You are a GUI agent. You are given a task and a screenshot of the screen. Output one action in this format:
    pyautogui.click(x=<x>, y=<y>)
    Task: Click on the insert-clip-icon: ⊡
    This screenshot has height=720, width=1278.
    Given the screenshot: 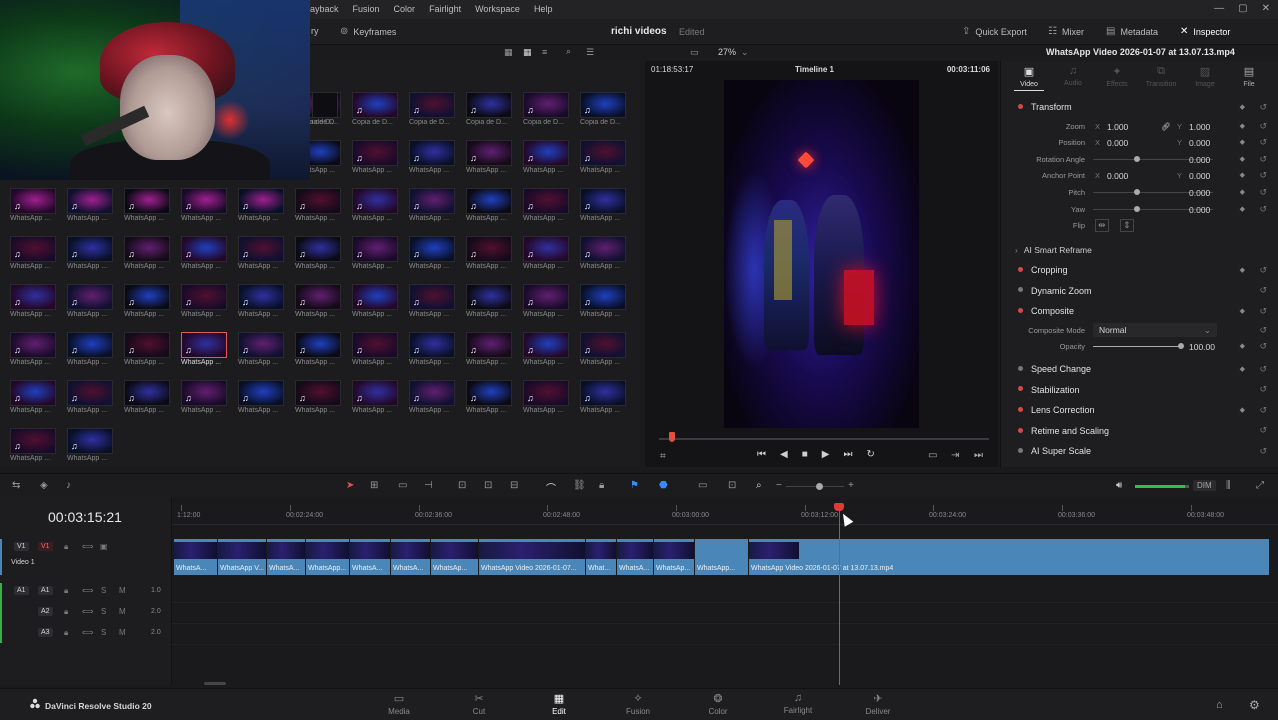 What is the action you would take?
    pyautogui.click(x=462, y=485)
    